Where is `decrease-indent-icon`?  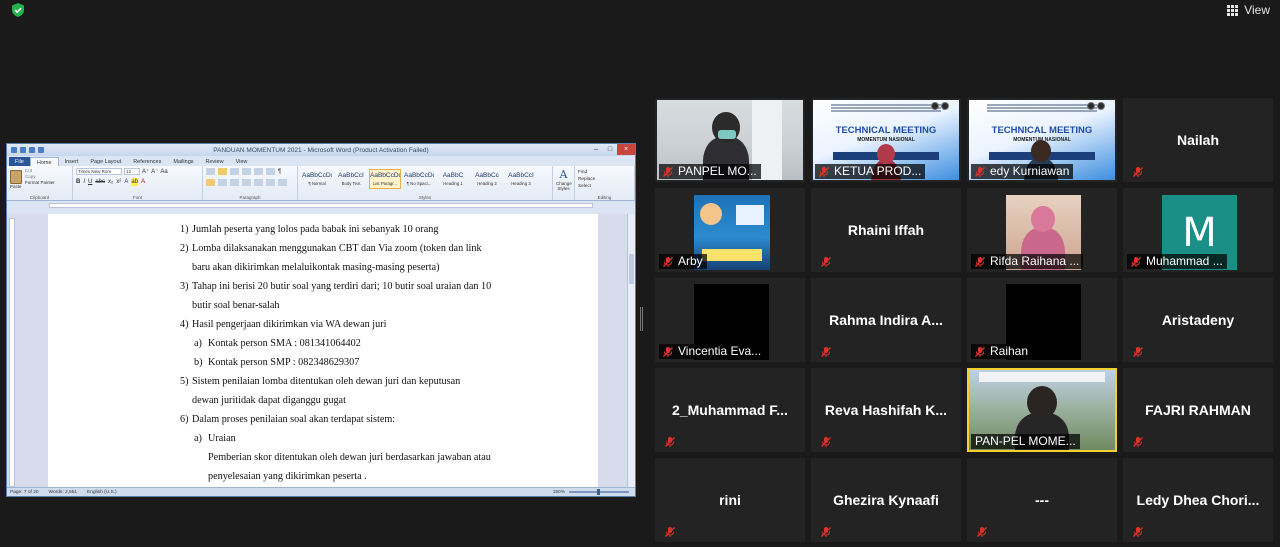
decrease-indent-icon is located at coordinates (246, 171).